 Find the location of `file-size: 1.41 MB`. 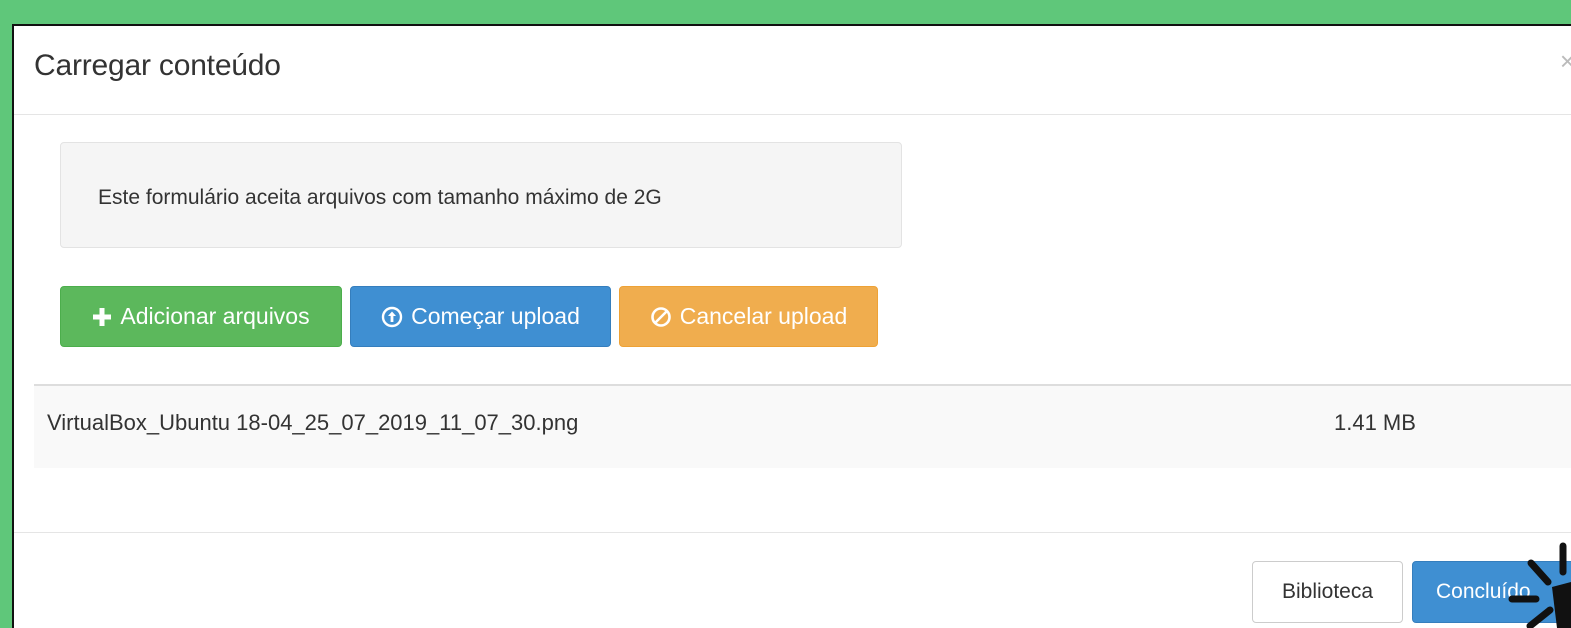

file-size: 1.41 MB is located at coordinates (1375, 422).